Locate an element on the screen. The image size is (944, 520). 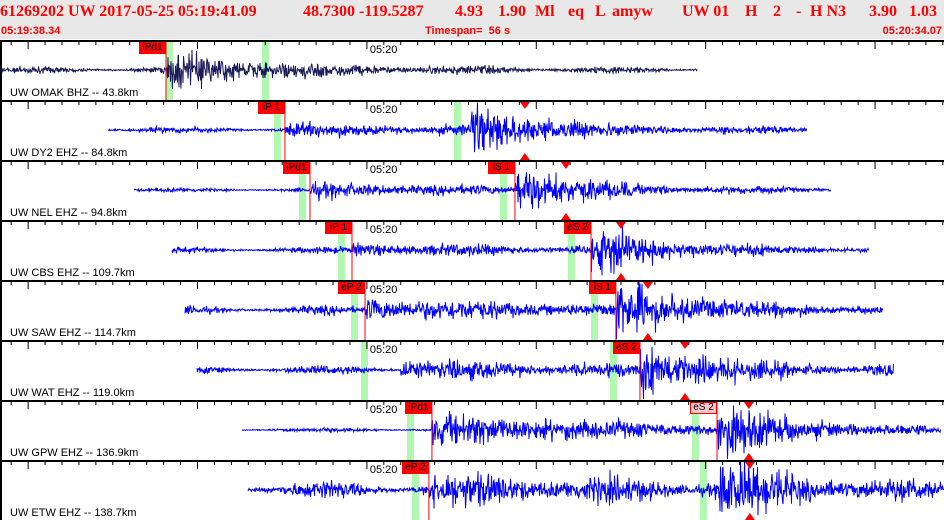
trace-panel: 05:20 iP 1 eS 2 UW CBS EHZ -- 109.7km is located at coordinates (472, 250).